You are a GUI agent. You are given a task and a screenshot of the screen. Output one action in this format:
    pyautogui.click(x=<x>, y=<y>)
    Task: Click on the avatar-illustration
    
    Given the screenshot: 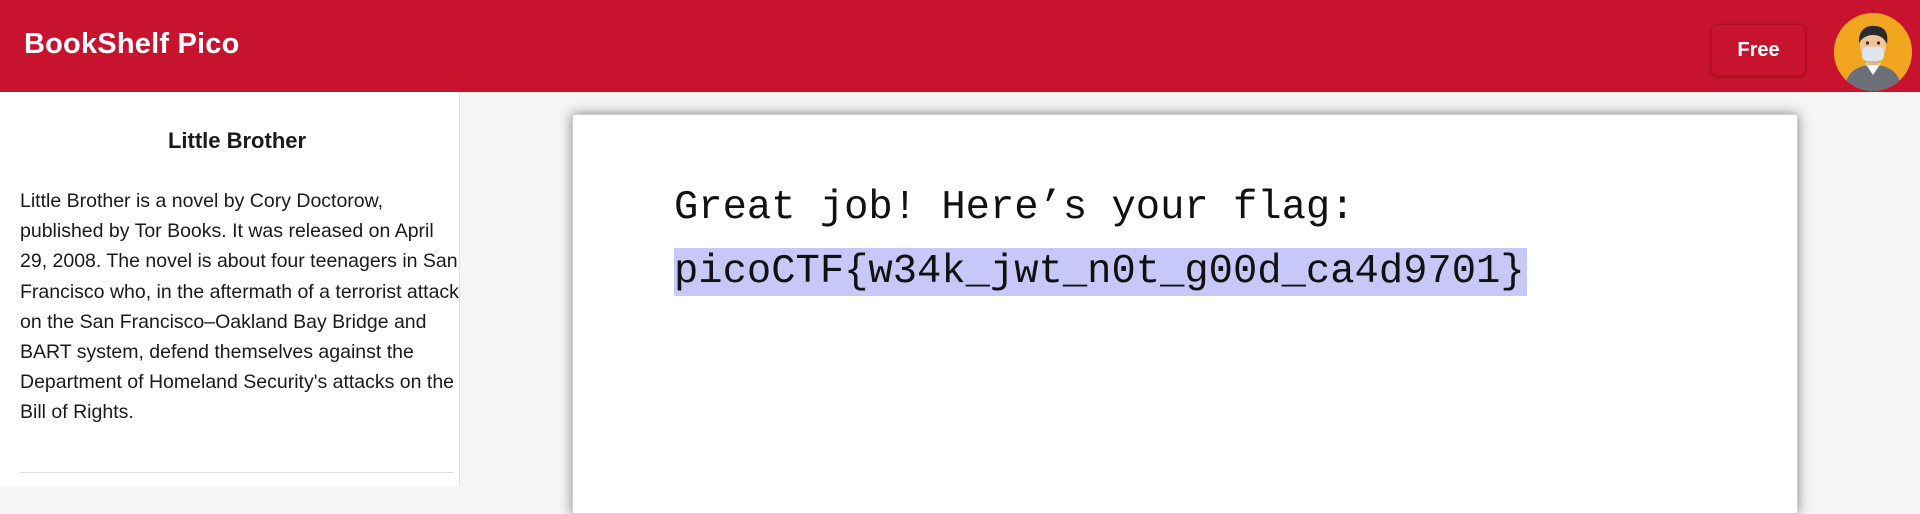 What is the action you would take?
    pyautogui.click(x=1873, y=52)
    